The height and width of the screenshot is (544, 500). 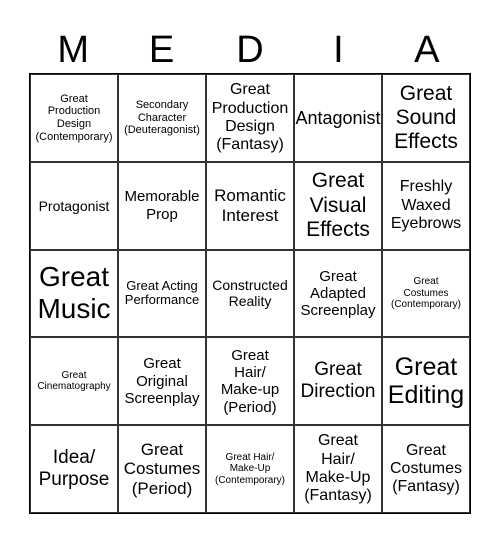 What do you see at coordinates (426, 205) in the screenshot?
I see `bingo-cell: Freshly Waxed Eyebrows` at bounding box center [426, 205].